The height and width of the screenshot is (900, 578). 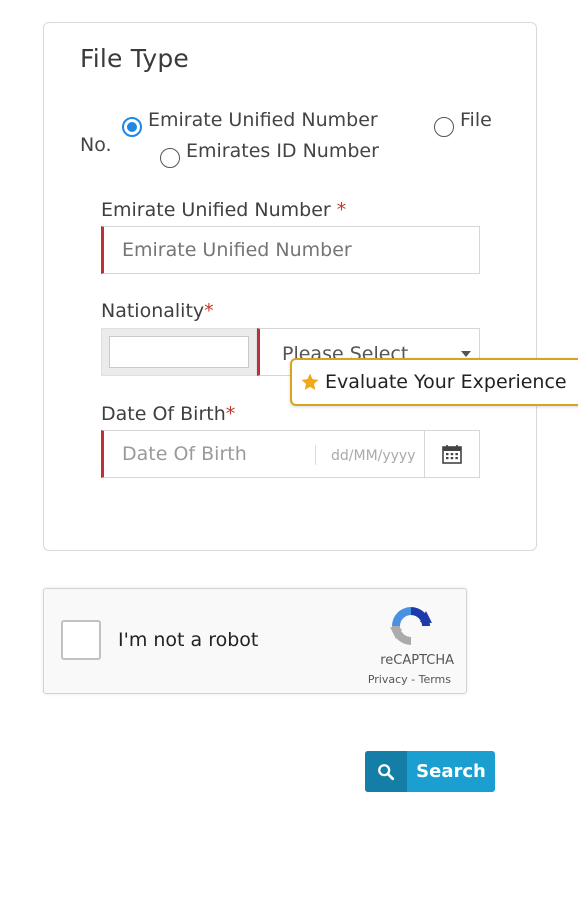 I want to click on radio-emirates-id-number: Emirates ID Number, so click(x=269, y=151).